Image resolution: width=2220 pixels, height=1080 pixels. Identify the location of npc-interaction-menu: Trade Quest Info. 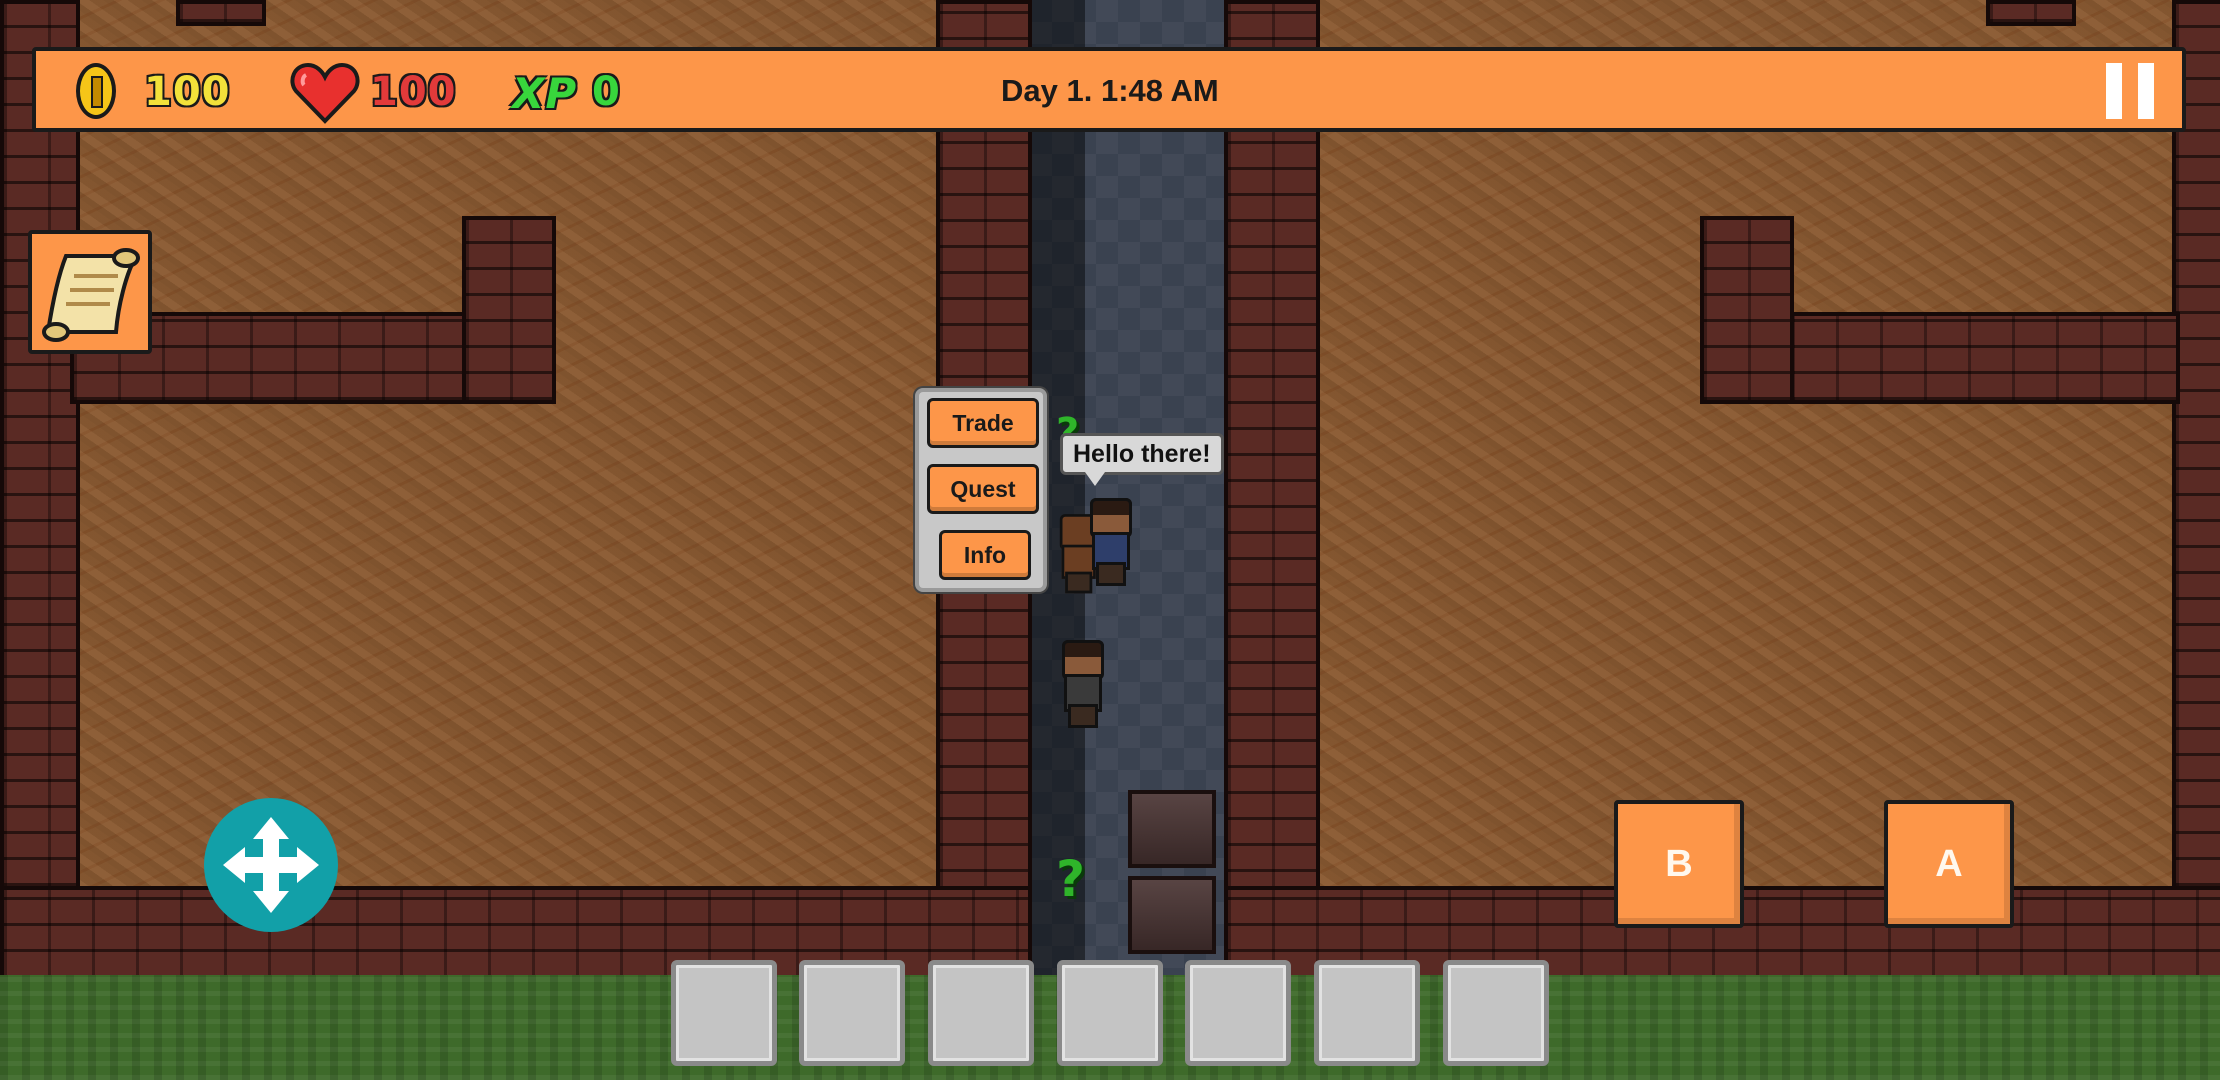
(981, 490).